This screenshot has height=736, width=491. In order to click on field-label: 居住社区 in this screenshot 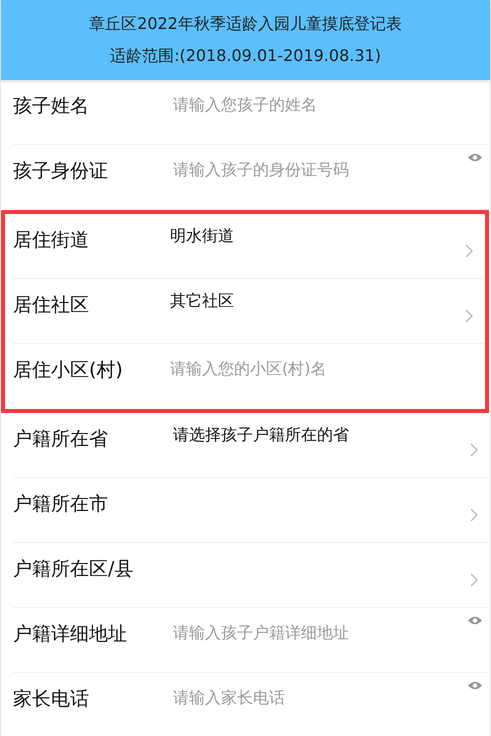, I will do `click(51, 305)`.